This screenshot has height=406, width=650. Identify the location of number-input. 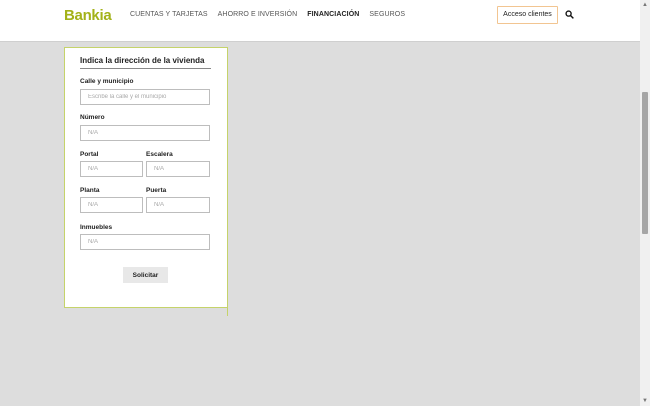
(145, 133).